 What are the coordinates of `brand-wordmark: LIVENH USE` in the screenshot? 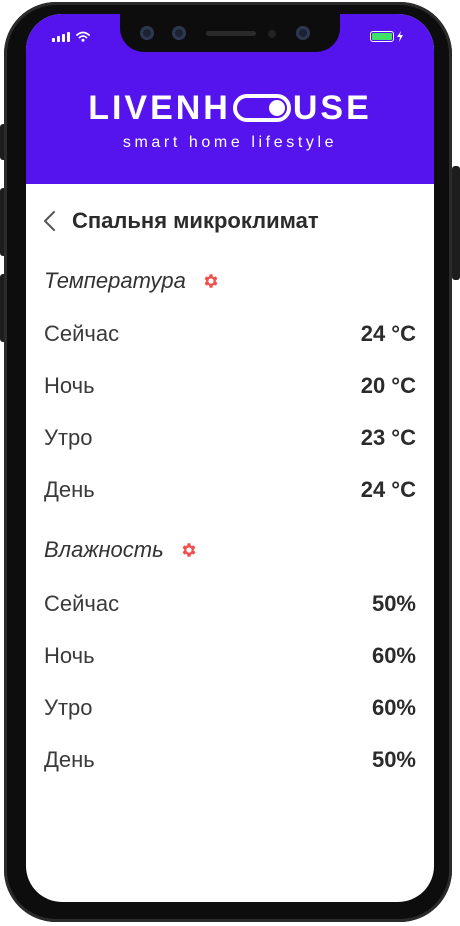 It's located at (230, 108).